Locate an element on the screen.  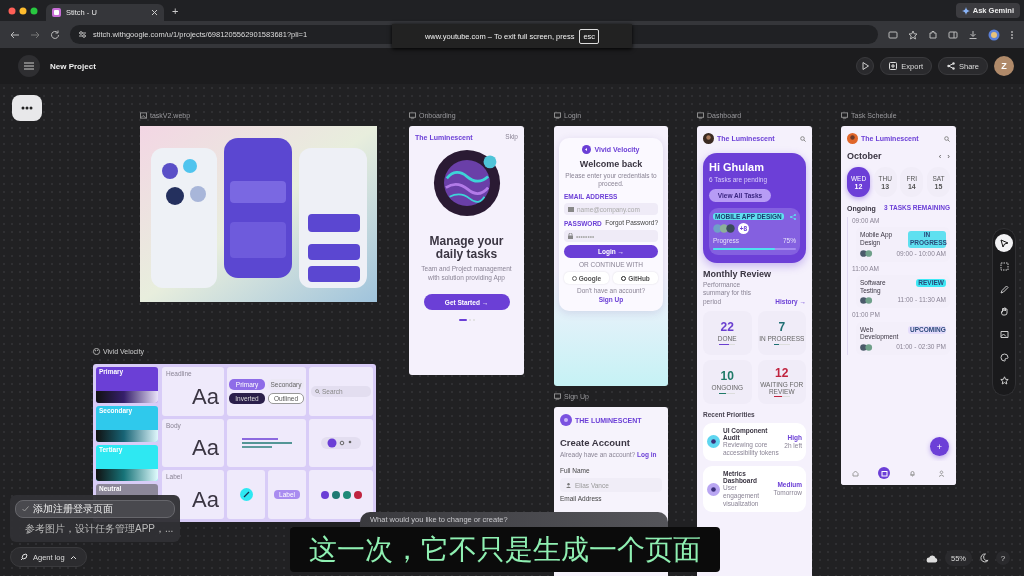
headline: Welcome back is located at coordinates (611, 164).